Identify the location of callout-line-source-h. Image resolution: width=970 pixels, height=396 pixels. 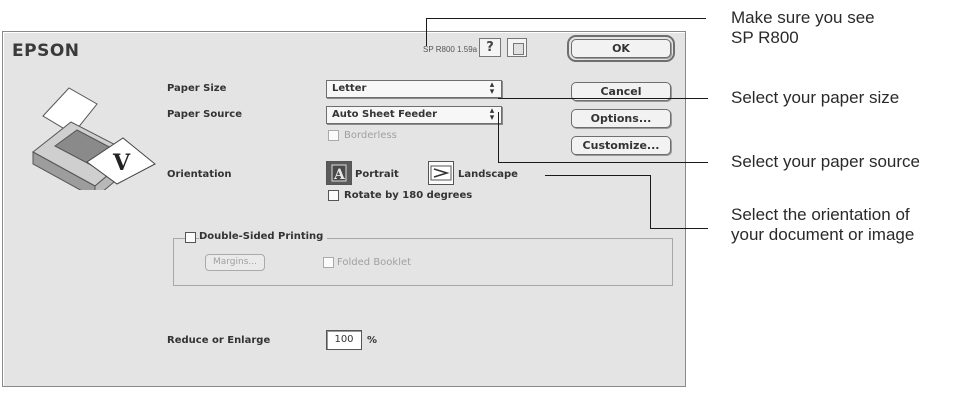
(603, 162).